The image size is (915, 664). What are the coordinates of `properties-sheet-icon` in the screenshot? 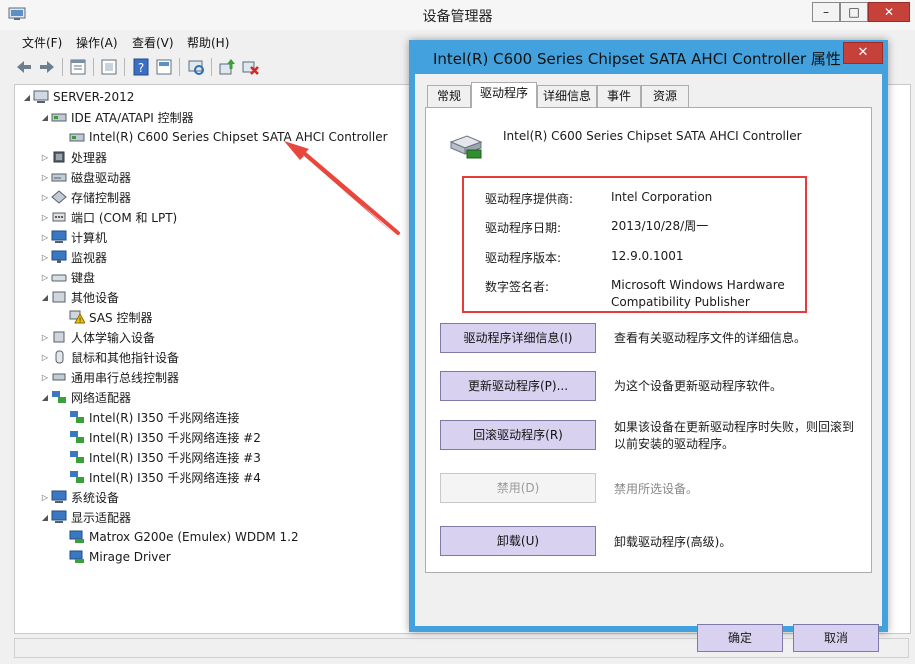 It's located at (78, 67).